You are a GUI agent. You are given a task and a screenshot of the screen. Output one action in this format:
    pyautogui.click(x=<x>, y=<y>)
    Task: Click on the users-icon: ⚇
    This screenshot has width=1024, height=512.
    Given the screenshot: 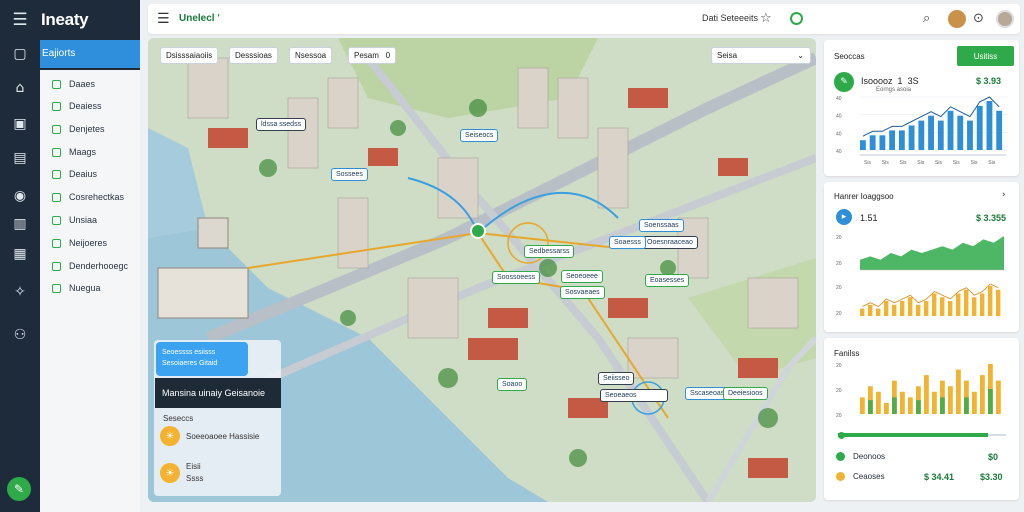 What is the action you would take?
    pyautogui.click(x=20, y=335)
    